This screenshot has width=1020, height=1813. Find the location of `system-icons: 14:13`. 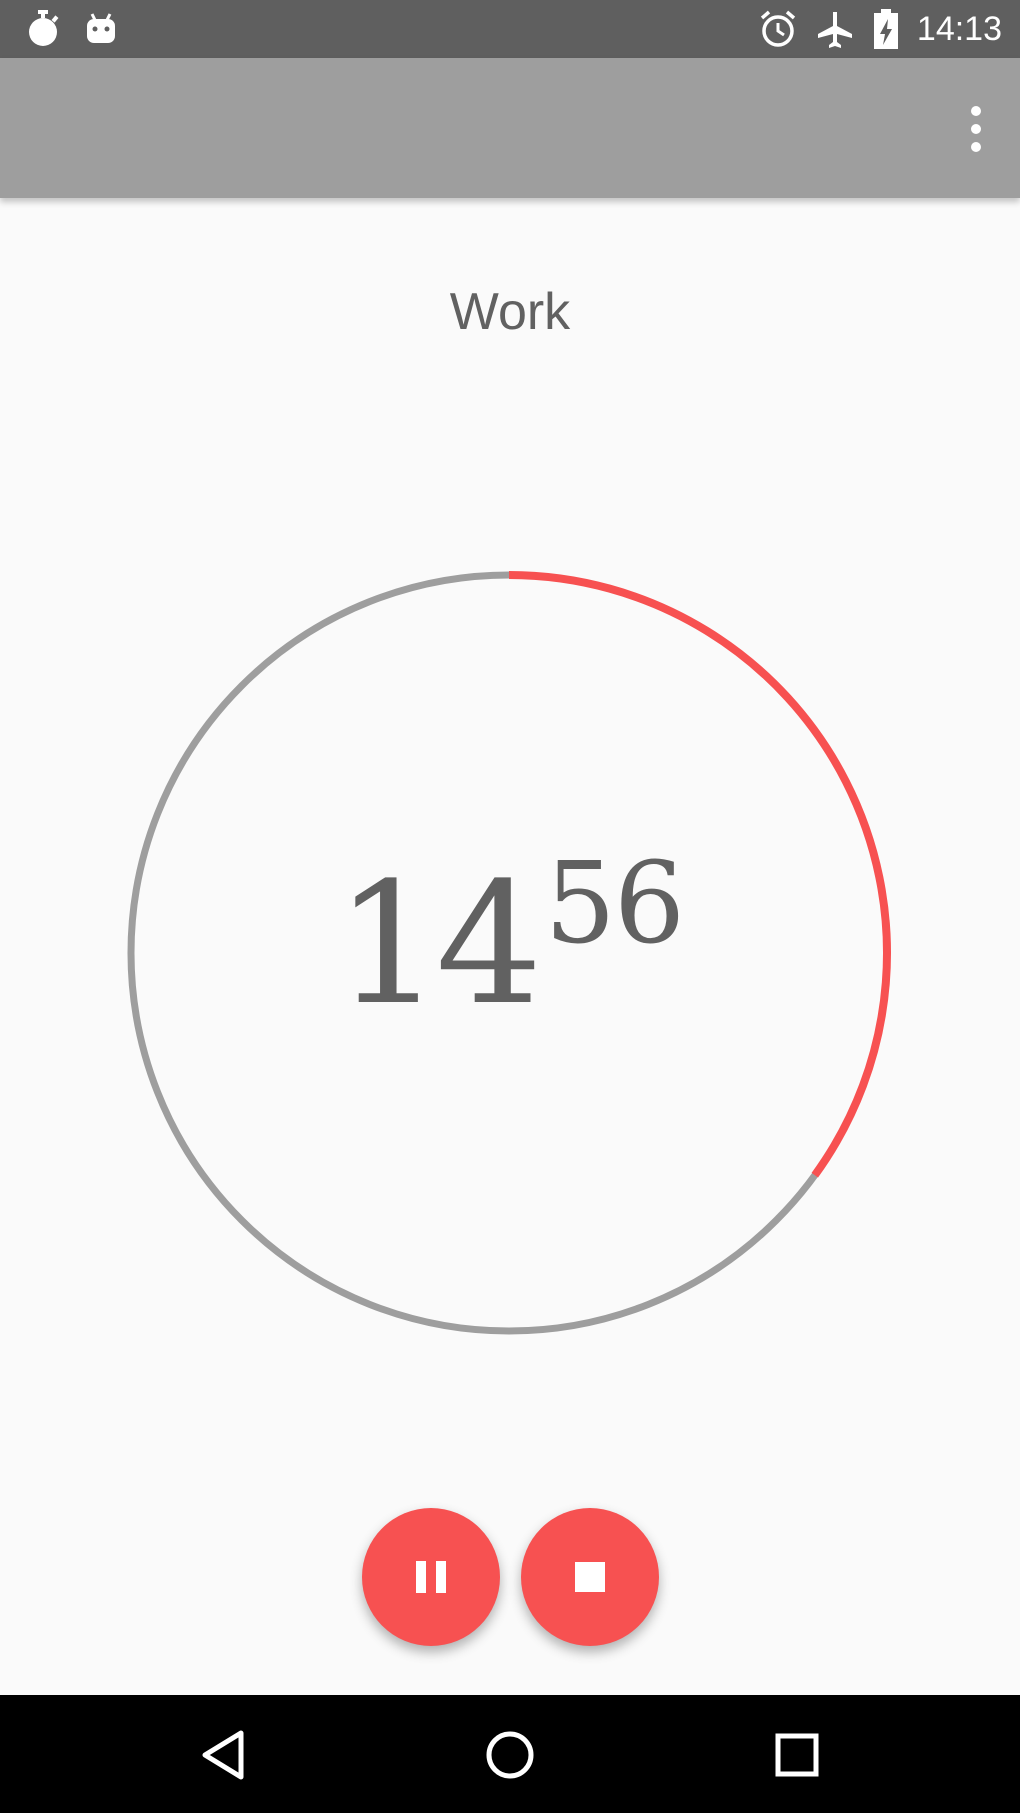

system-icons: 14:13 is located at coordinates (880, 29).